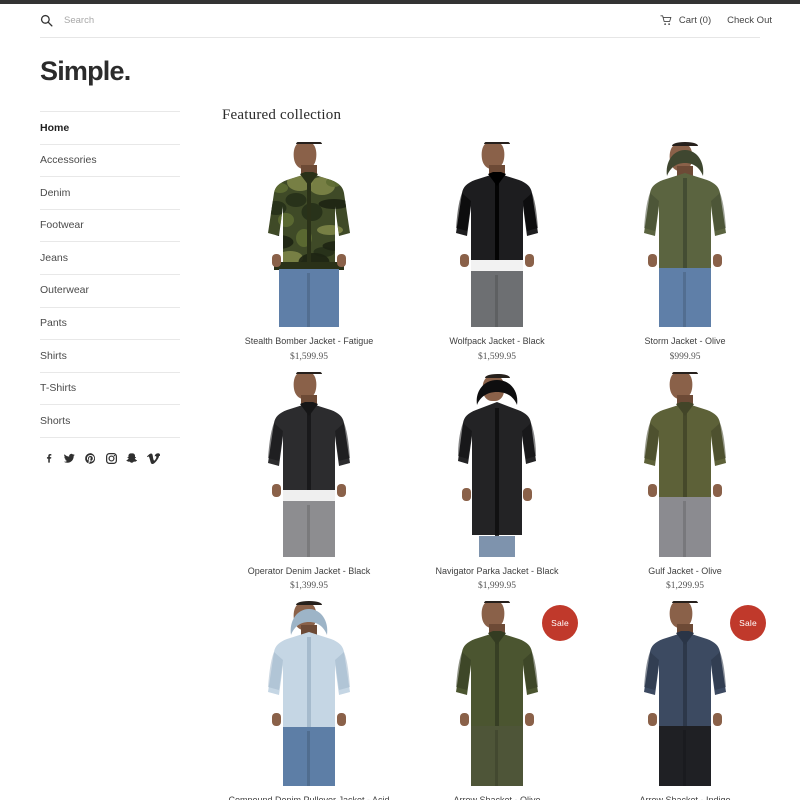  Describe the element at coordinates (58, 388) in the screenshot. I see `sidebar-item-label: T-Shirts` at that location.